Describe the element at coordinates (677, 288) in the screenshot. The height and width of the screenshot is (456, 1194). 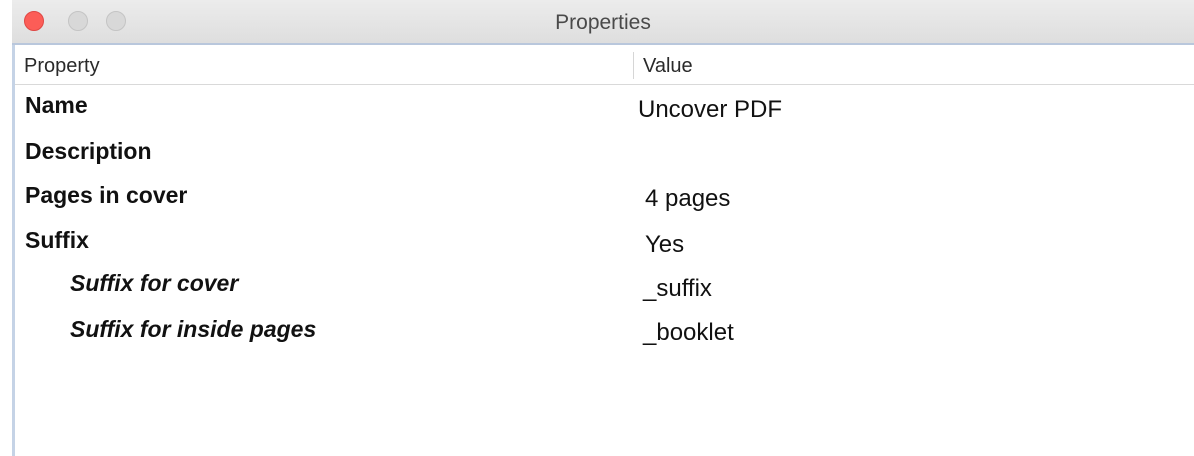
I see `property-value: _suffix` at that location.